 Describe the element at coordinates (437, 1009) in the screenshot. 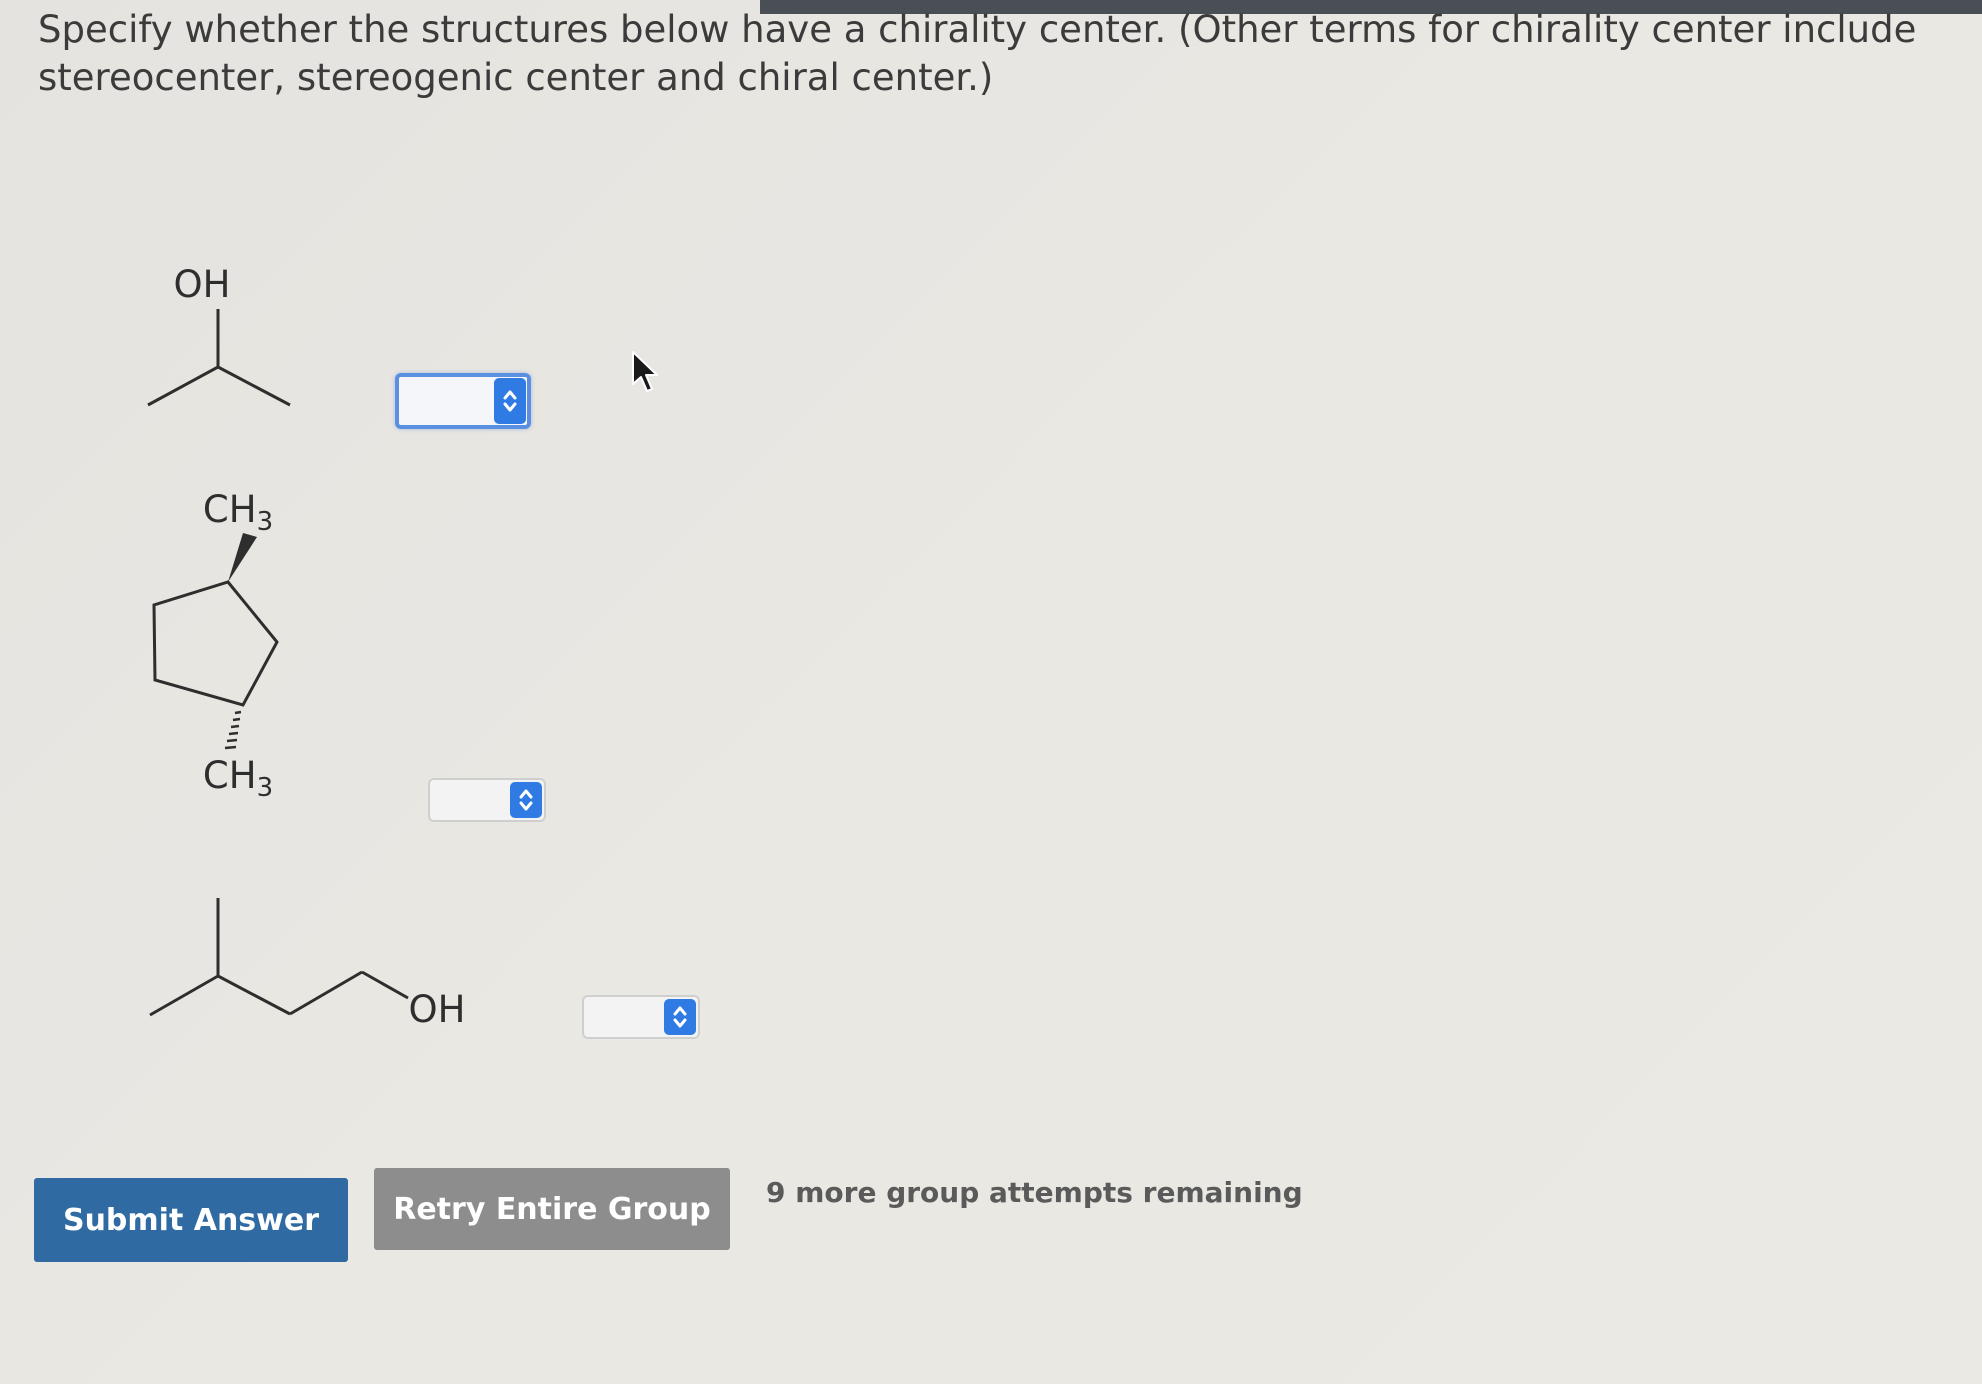

I see `molecule-3-oh-label: OH` at that location.